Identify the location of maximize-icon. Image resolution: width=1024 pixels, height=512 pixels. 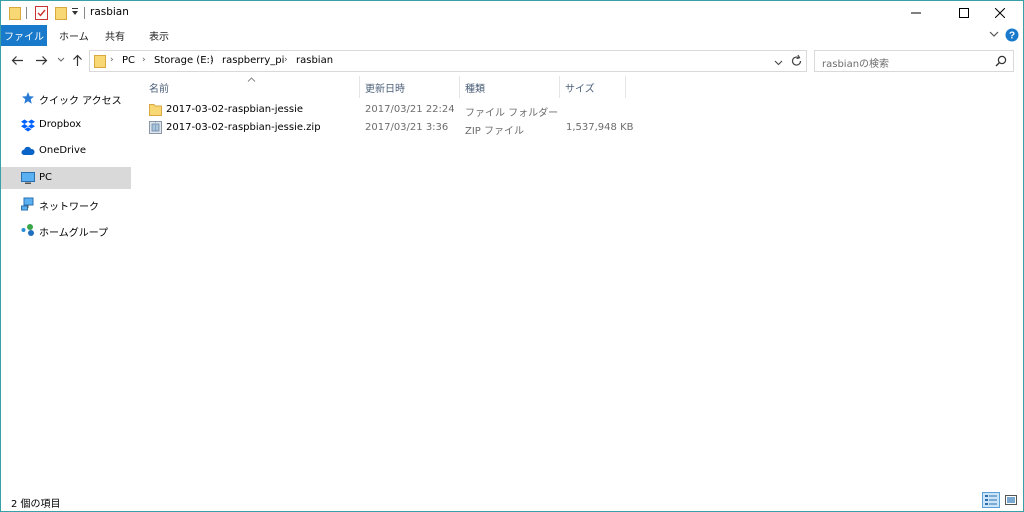
(964, 13).